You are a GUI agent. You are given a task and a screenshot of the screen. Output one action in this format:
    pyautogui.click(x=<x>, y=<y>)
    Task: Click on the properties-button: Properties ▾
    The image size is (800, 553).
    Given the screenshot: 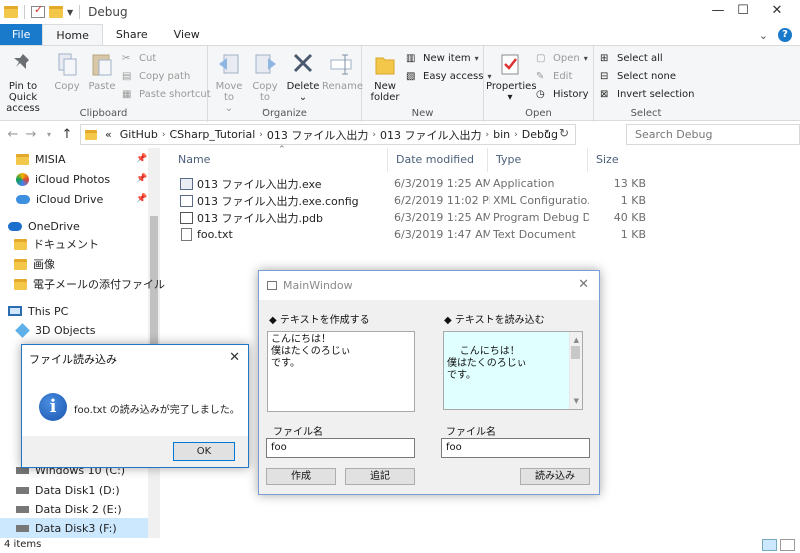 What is the action you would take?
    pyautogui.click(x=511, y=76)
    